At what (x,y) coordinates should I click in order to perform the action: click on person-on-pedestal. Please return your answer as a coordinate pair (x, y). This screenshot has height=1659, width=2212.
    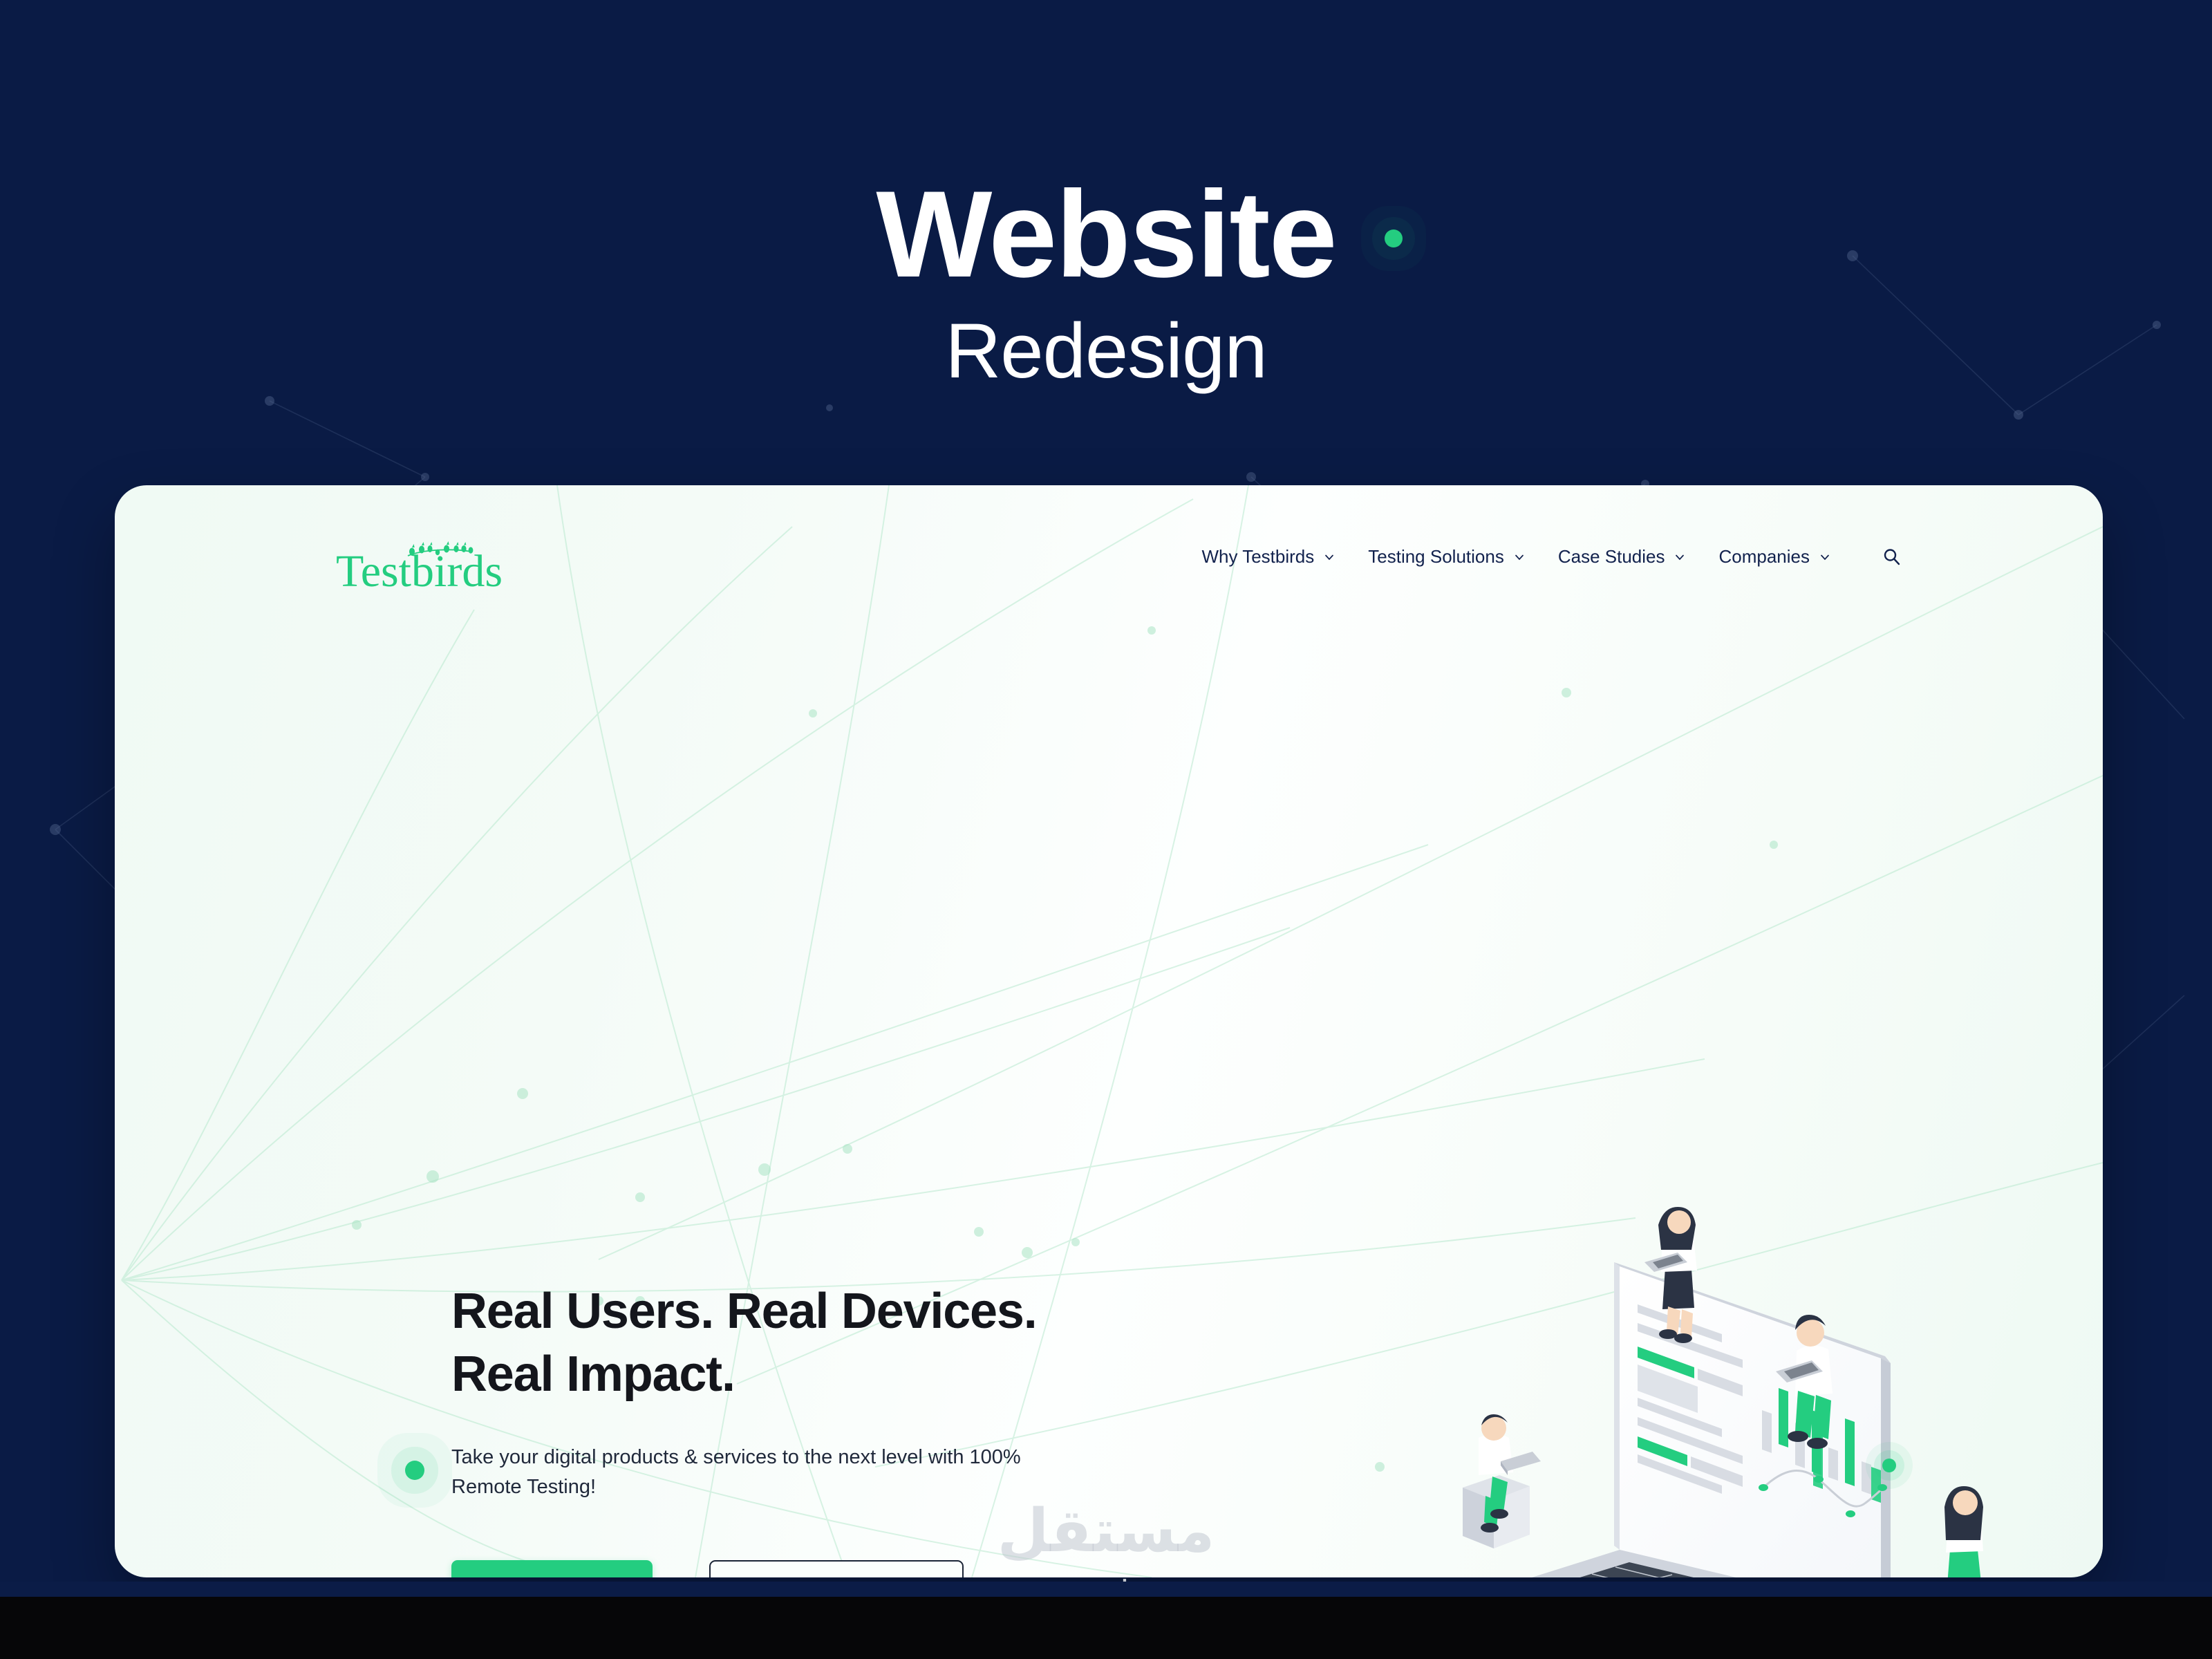
    Looking at the image, I should click on (1502, 1481).